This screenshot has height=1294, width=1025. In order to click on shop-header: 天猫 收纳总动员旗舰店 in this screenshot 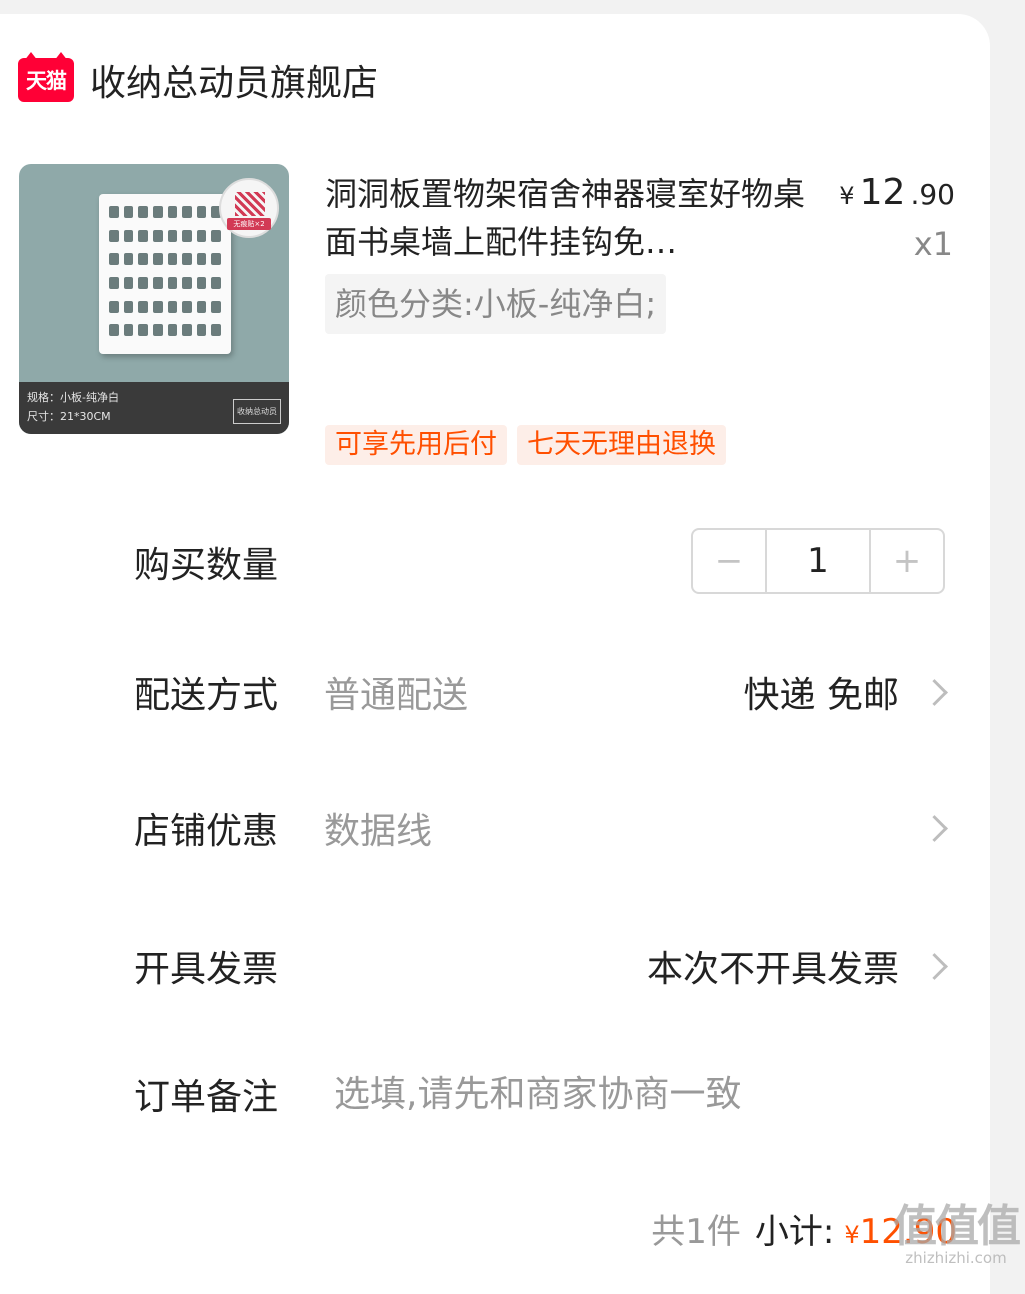, I will do `click(198, 80)`.